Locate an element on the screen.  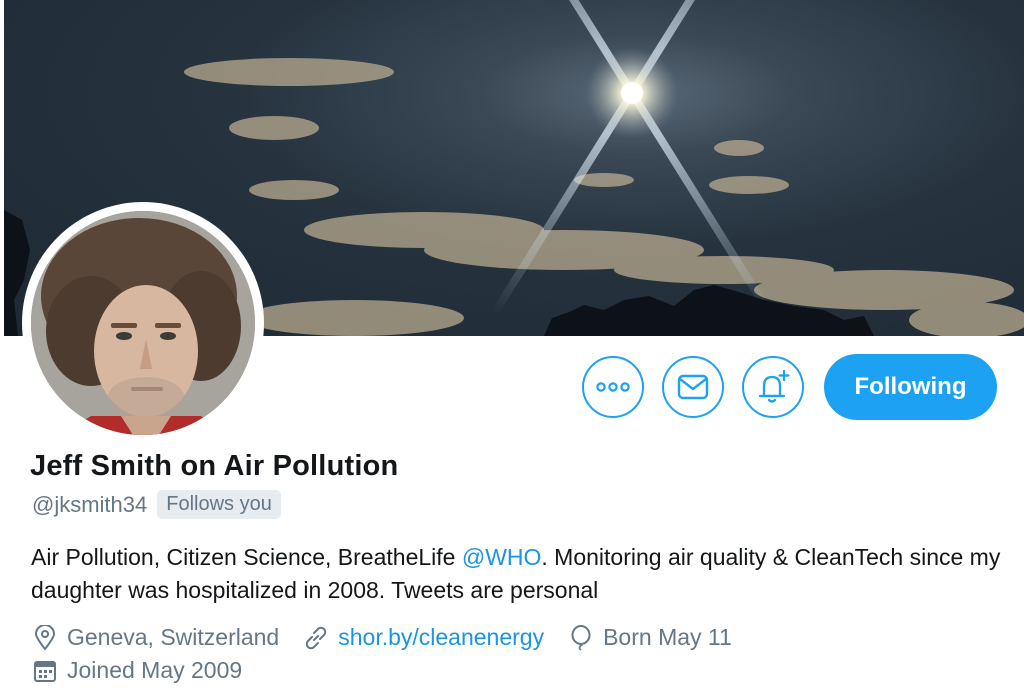
mail-icon is located at coordinates (693, 387).